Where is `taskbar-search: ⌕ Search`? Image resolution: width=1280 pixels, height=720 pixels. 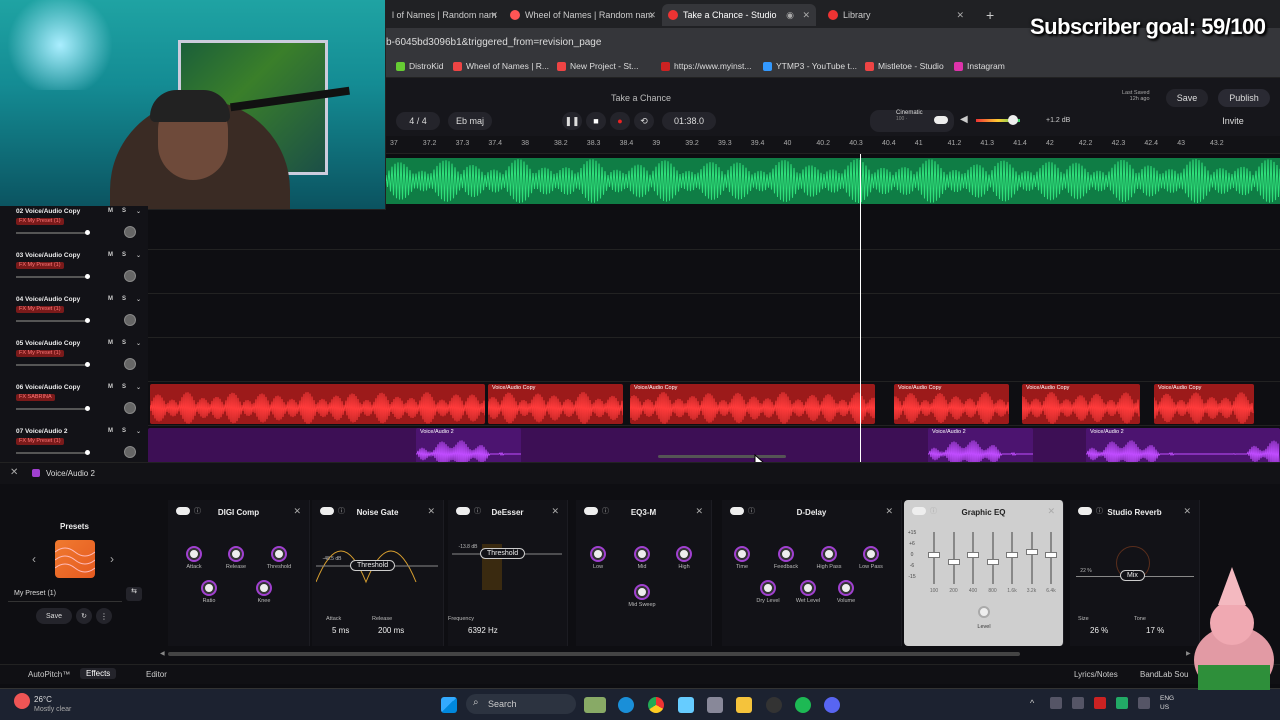 taskbar-search: ⌕ Search is located at coordinates (521, 704).